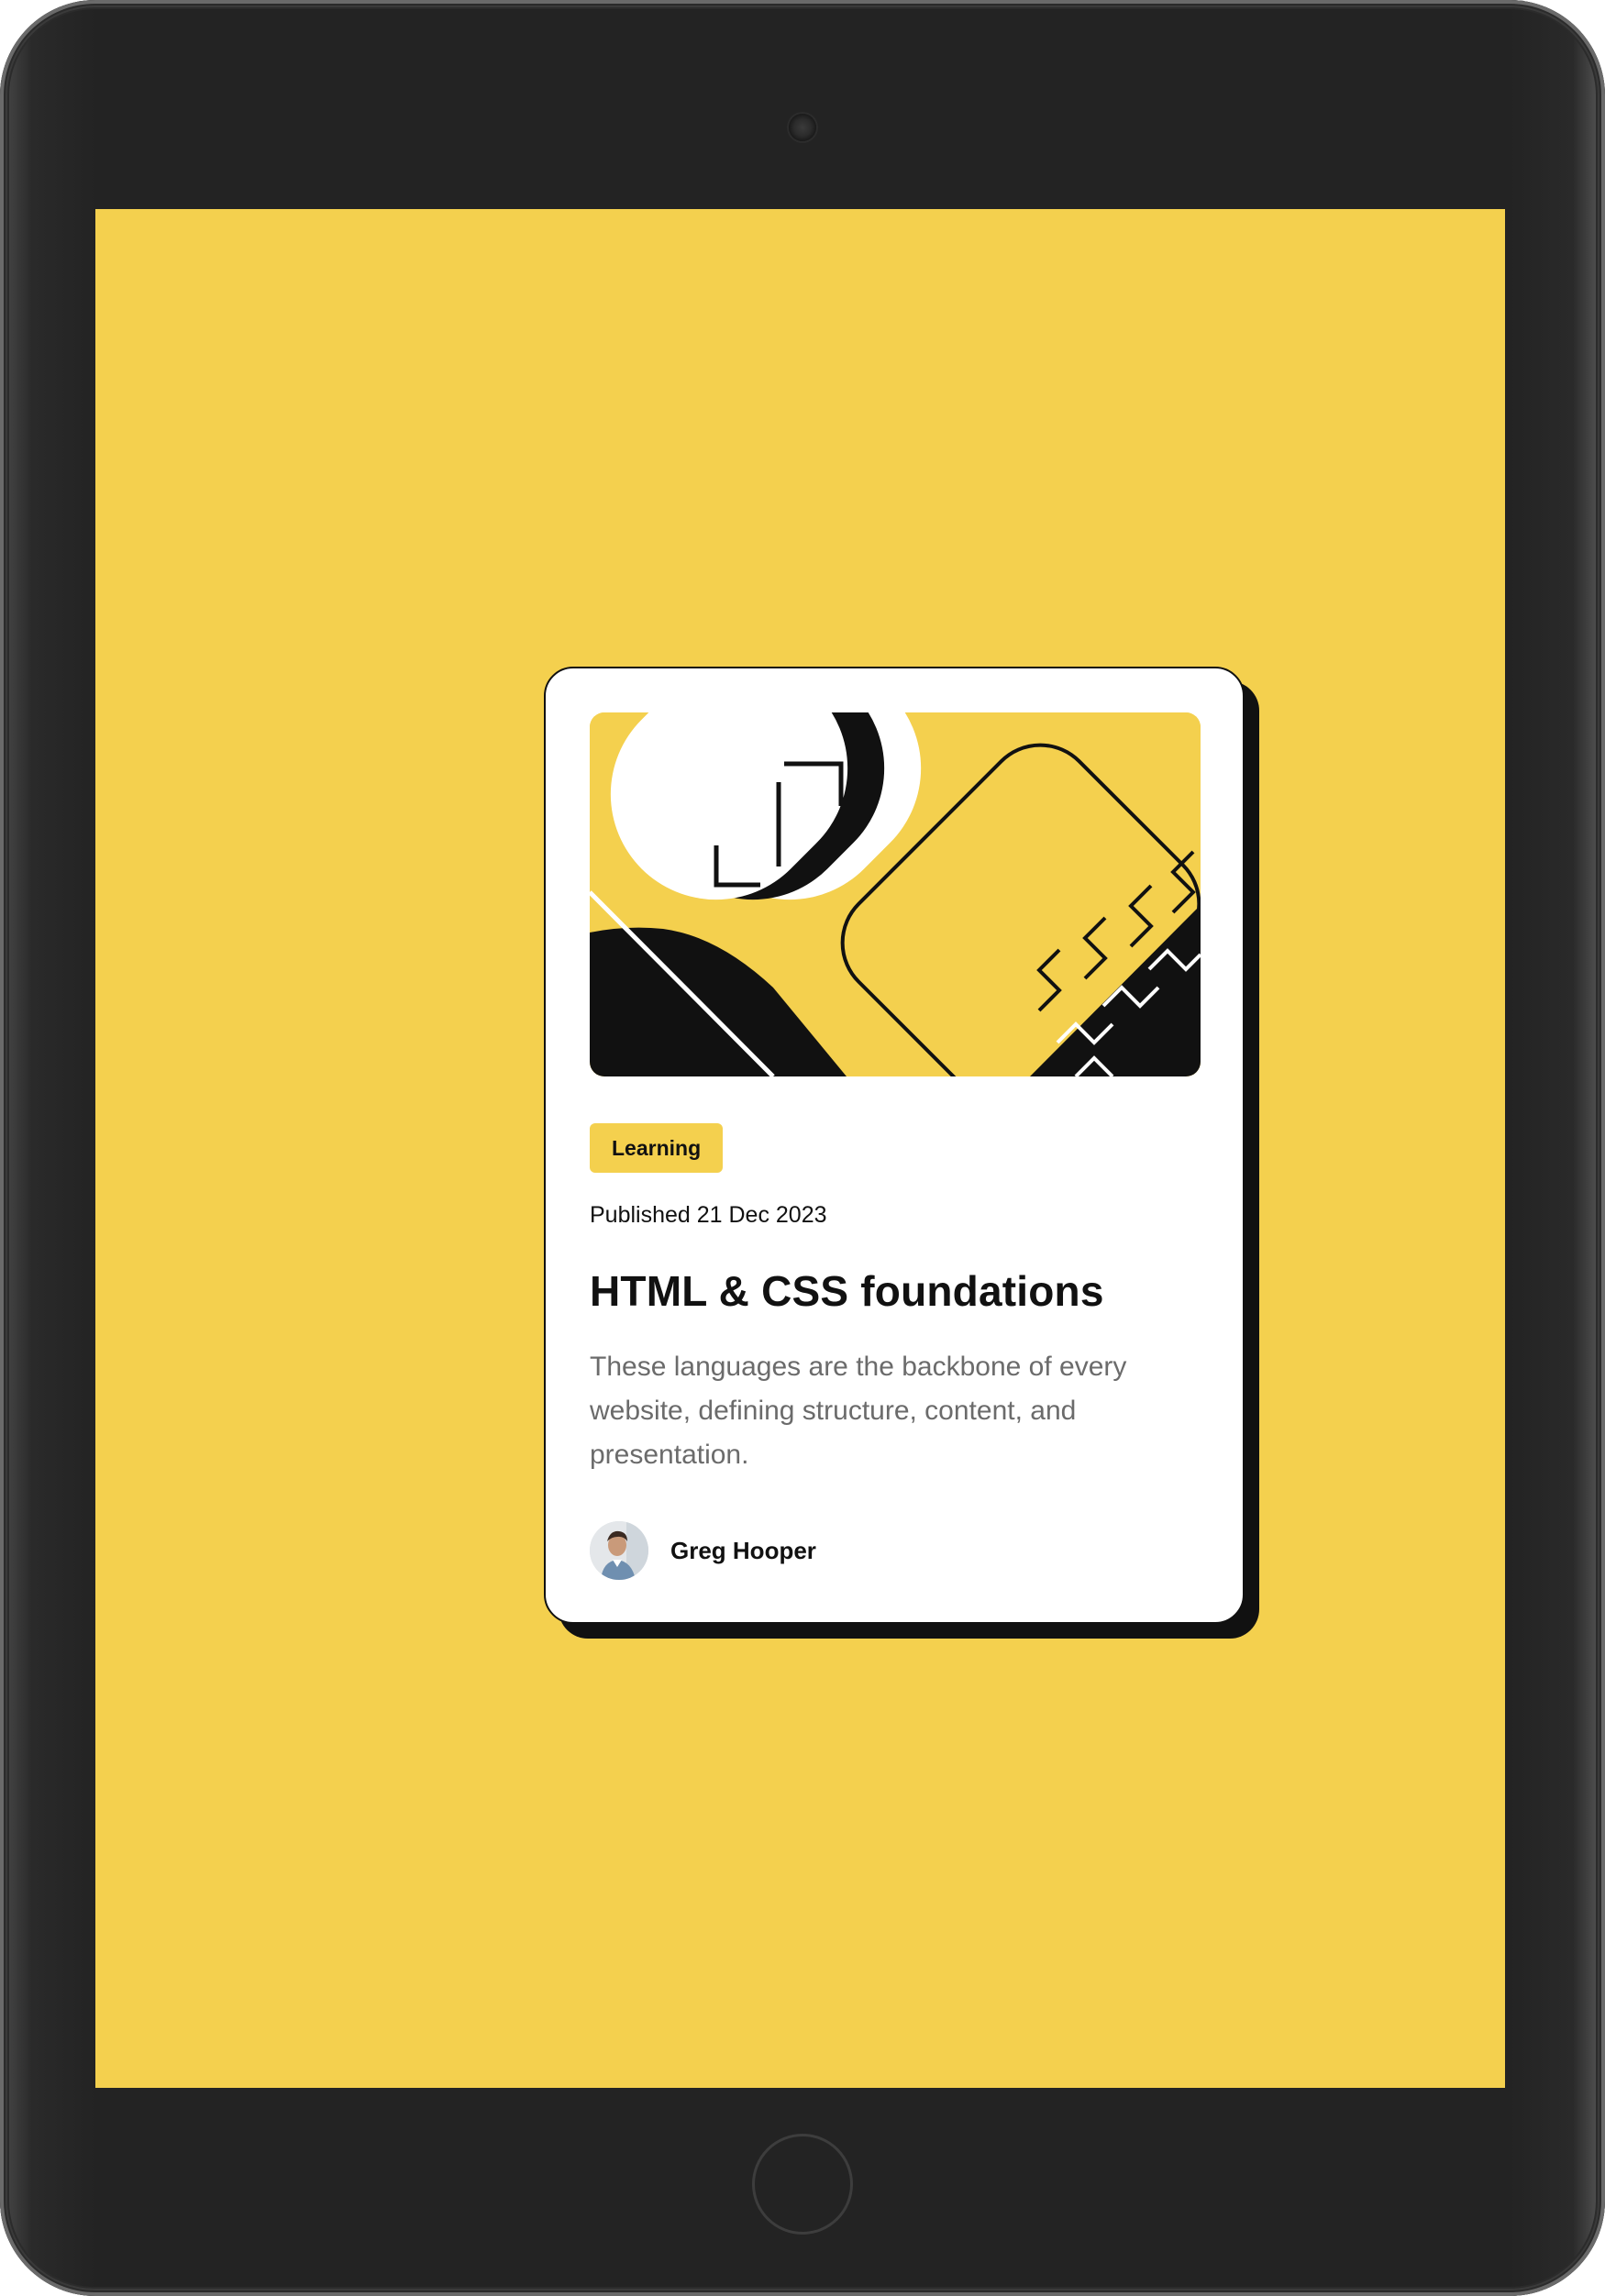 The height and width of the screenshot is (2296, 1605). I want to click on published-date: Published 21 Dec 2023, so click(708, 1215).